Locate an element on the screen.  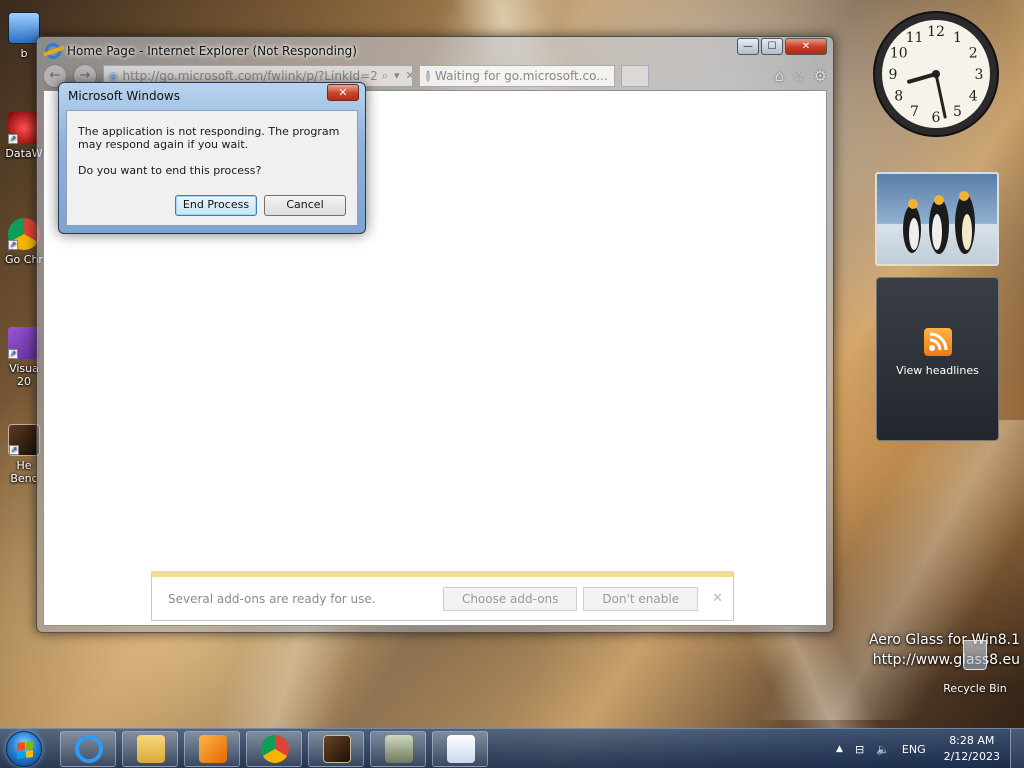
media-player-icon is located at coordinates (213, 749).